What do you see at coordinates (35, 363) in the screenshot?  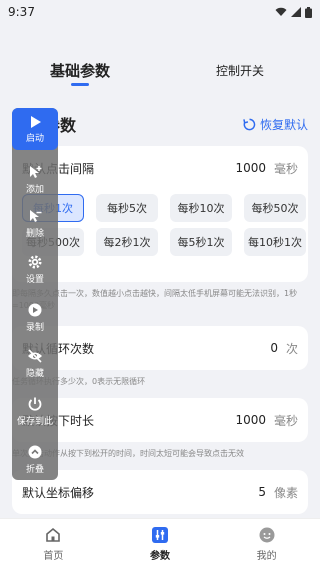 I see `hide-button: 隐藏` at bounding box center [35, 363].